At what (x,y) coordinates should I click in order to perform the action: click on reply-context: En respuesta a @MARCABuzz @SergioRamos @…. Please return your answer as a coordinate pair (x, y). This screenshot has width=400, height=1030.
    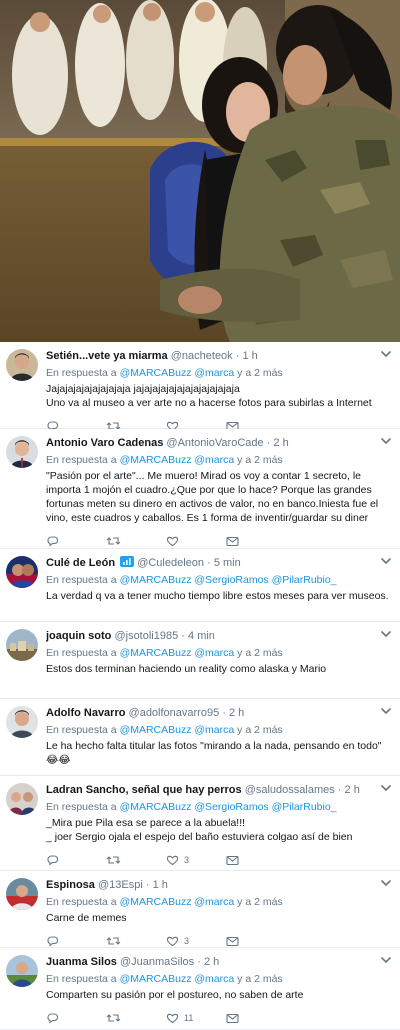
    Looking at the image, I should click on (219, 807).